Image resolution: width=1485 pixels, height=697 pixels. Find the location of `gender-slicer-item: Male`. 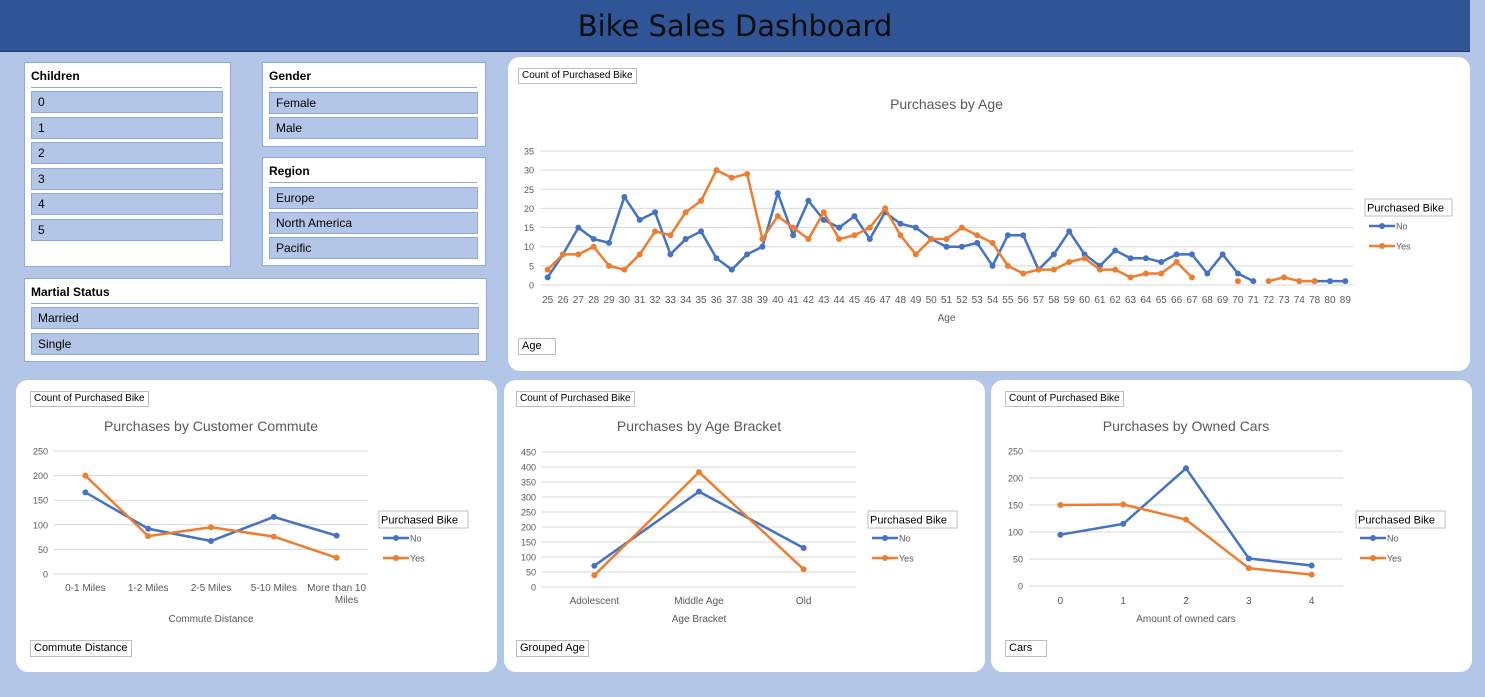

gender-slicer-item: Male is located at coordinates (373, 128).